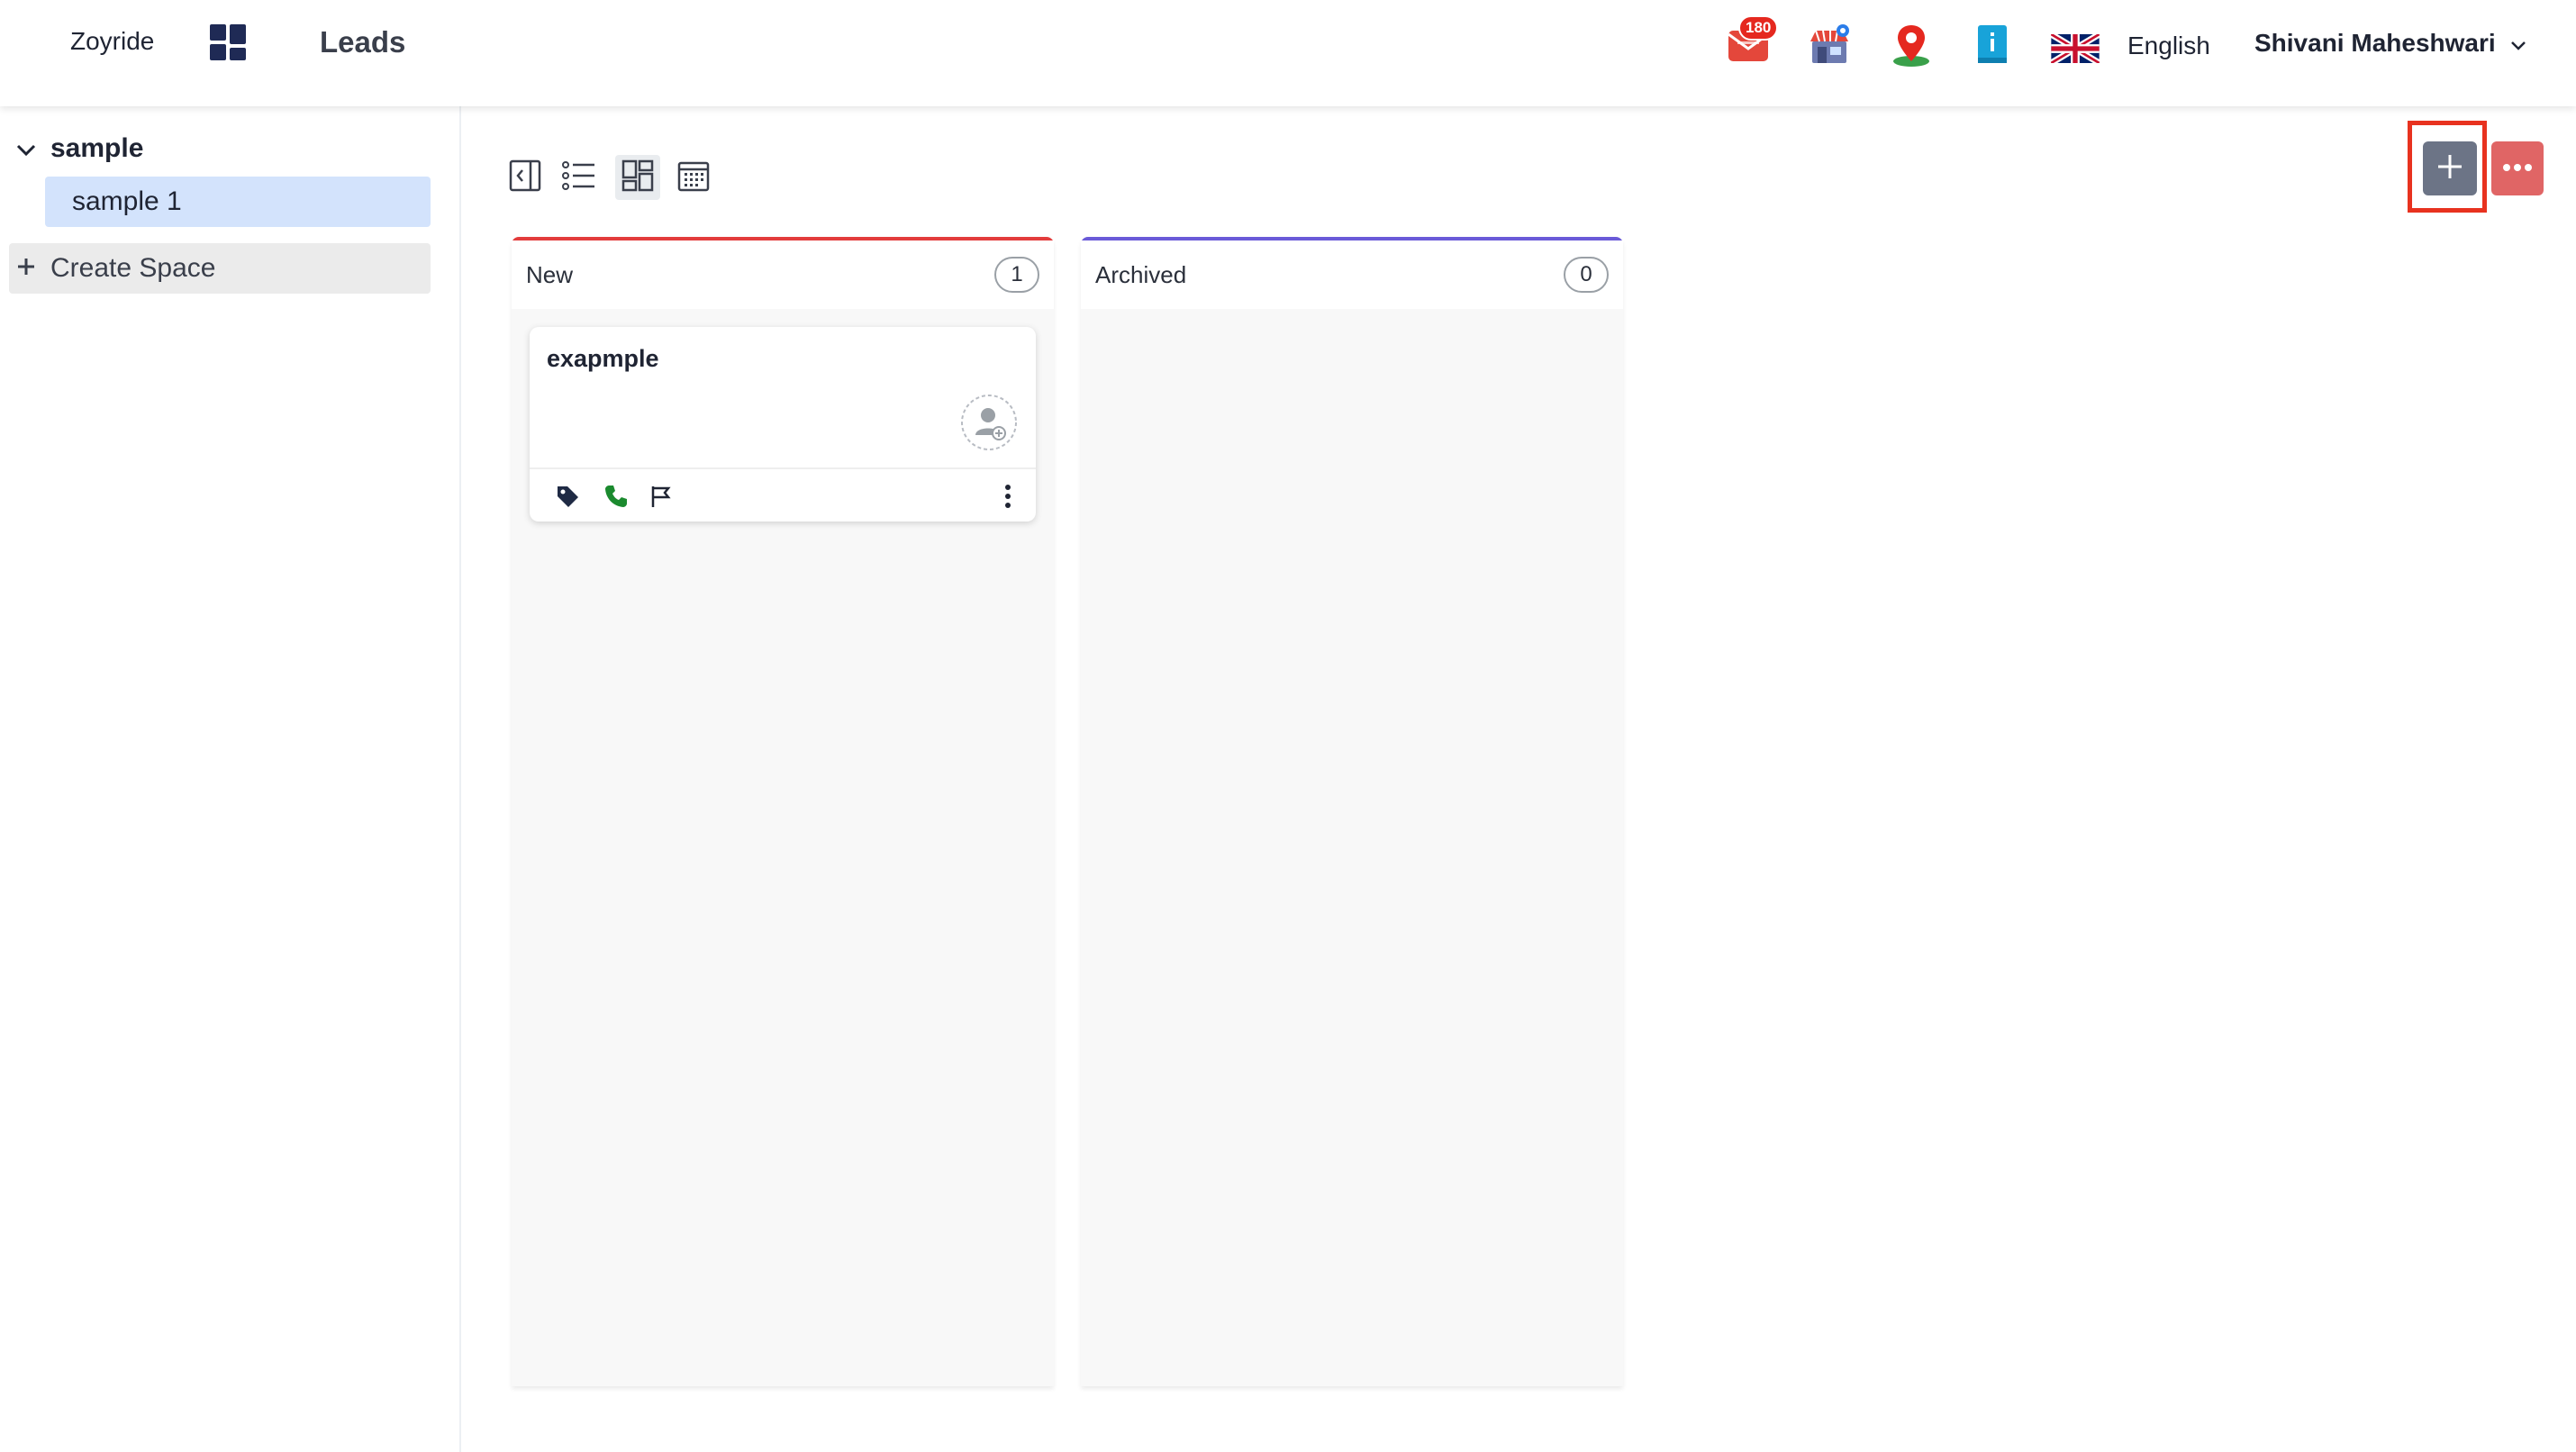 The width and height of the screenshot is (2576, 1452). Describe the element at coordinates (989, 422) in the screenshot. I see `assign-user-icon` at that location.